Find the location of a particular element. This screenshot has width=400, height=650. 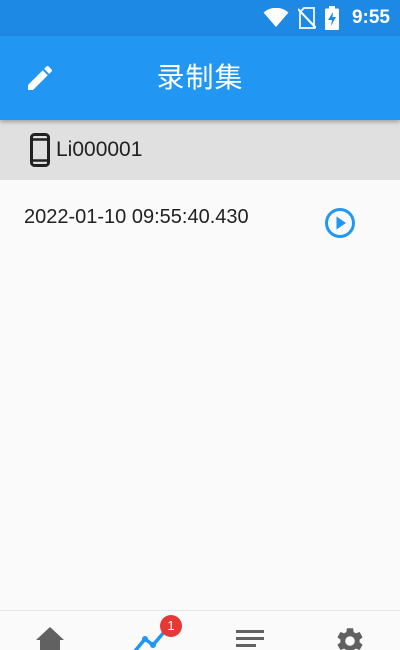

recording-list: 2022-01-10 09:55:40.430 is located at coordinates (200, 220).